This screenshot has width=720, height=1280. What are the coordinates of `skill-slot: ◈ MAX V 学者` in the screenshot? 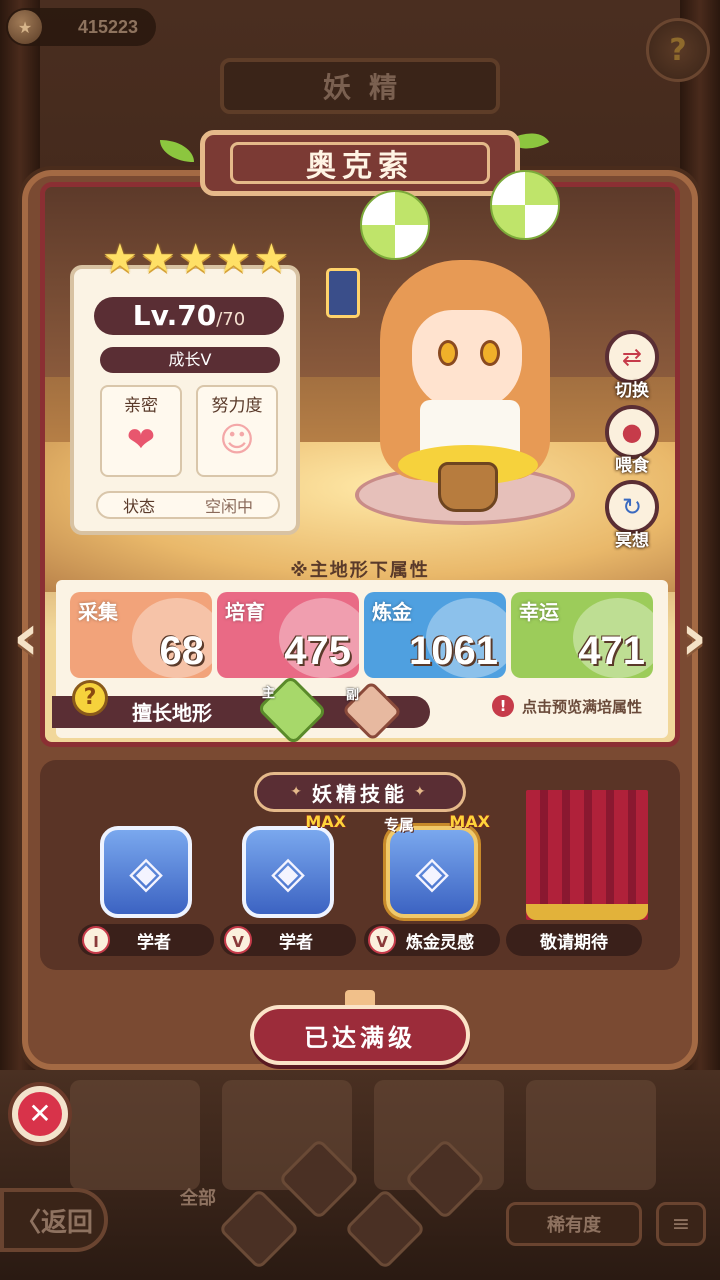 It's located at (288, 886).